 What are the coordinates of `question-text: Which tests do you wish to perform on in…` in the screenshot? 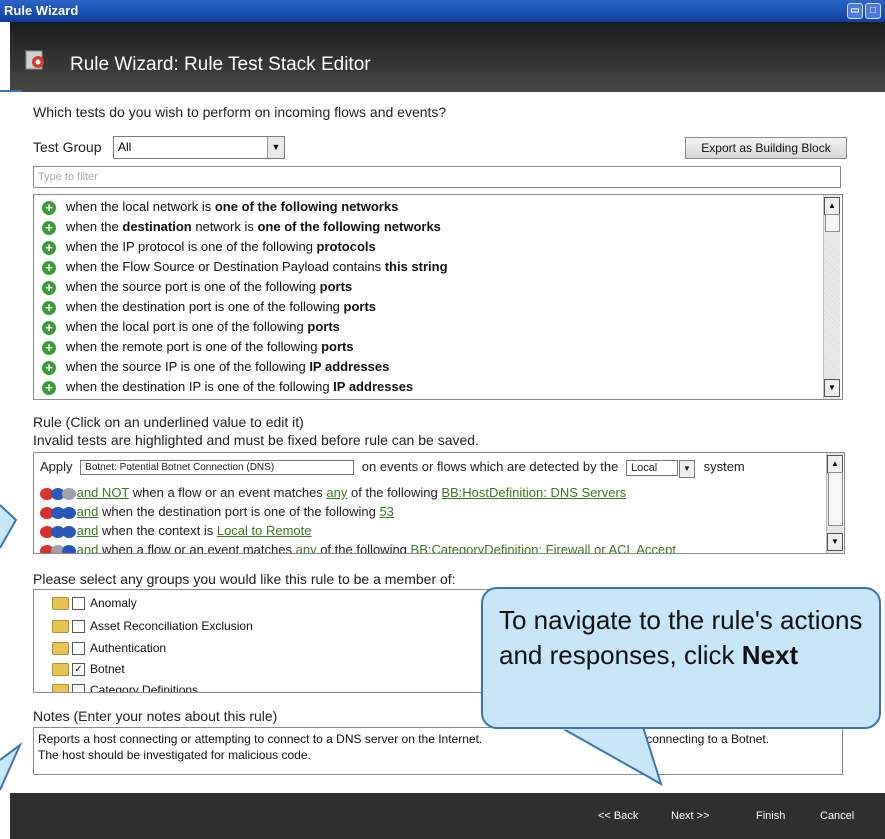 It's located at (240, 112).